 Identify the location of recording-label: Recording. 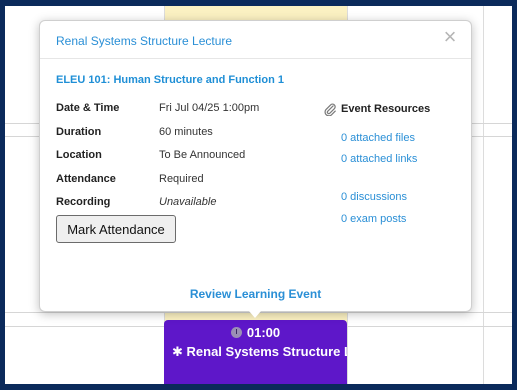
(83, 202).